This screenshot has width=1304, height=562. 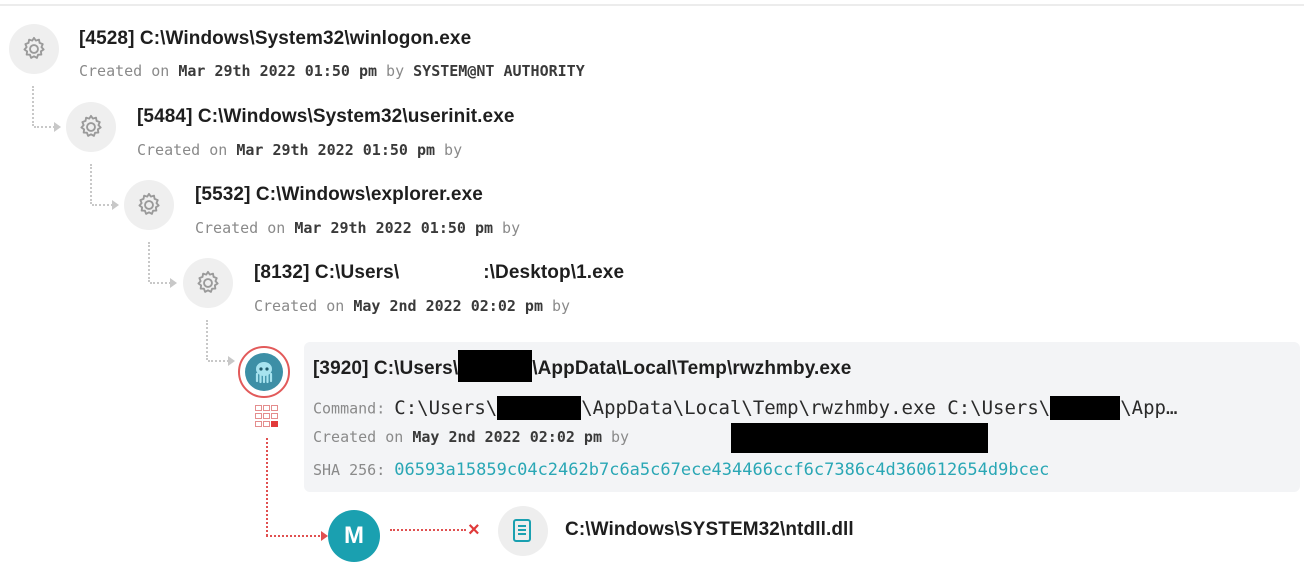 I want to click on process-title: [5532] C:\Windows\explorer.exe, so click(x=339, y=195).